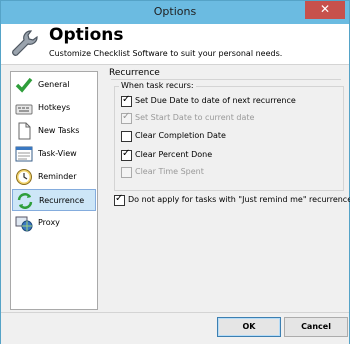  What do you see at coordinates (25, 201) in the screenshot?
I see `recurrence-arrows-icon` at bounding box center [25, 201].